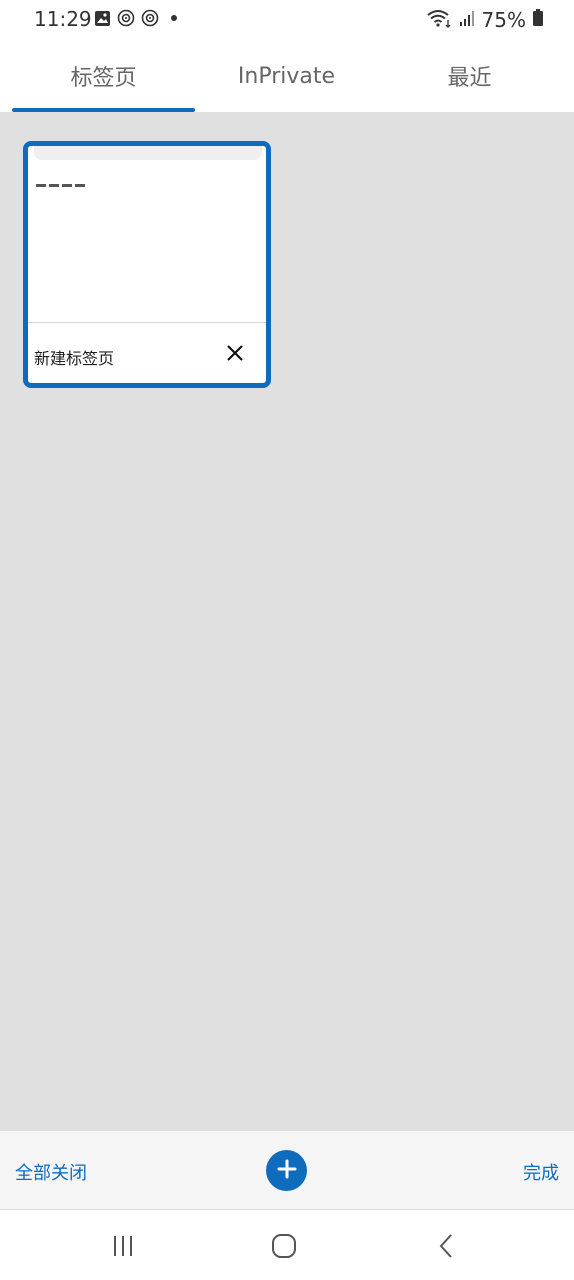 This screenshot has height=1280, width=574. What do you see at coordinates (174, 18) in the screenshot?
I see `dot-icon` at bounding box center [174, 18].